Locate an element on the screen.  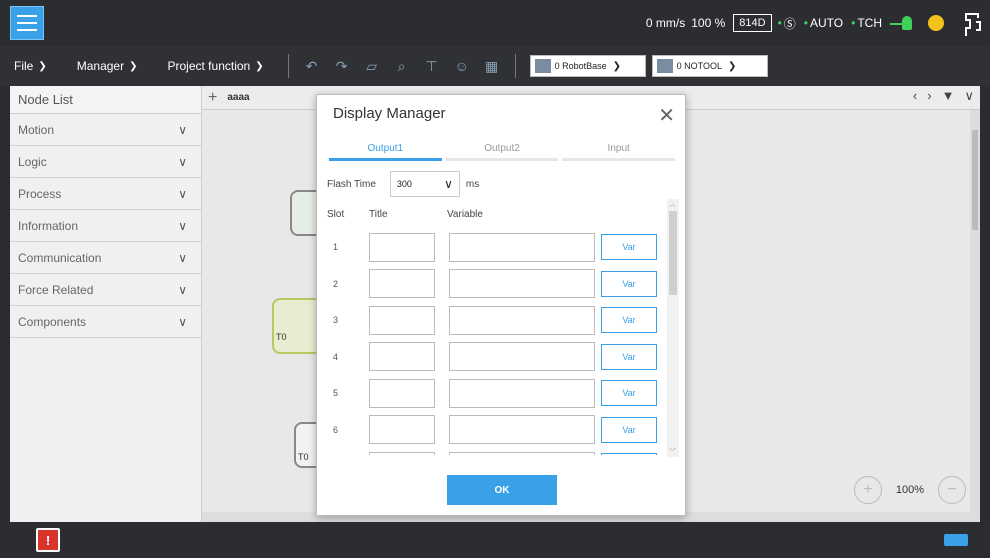
program-node is located at coordinates (297, 326).